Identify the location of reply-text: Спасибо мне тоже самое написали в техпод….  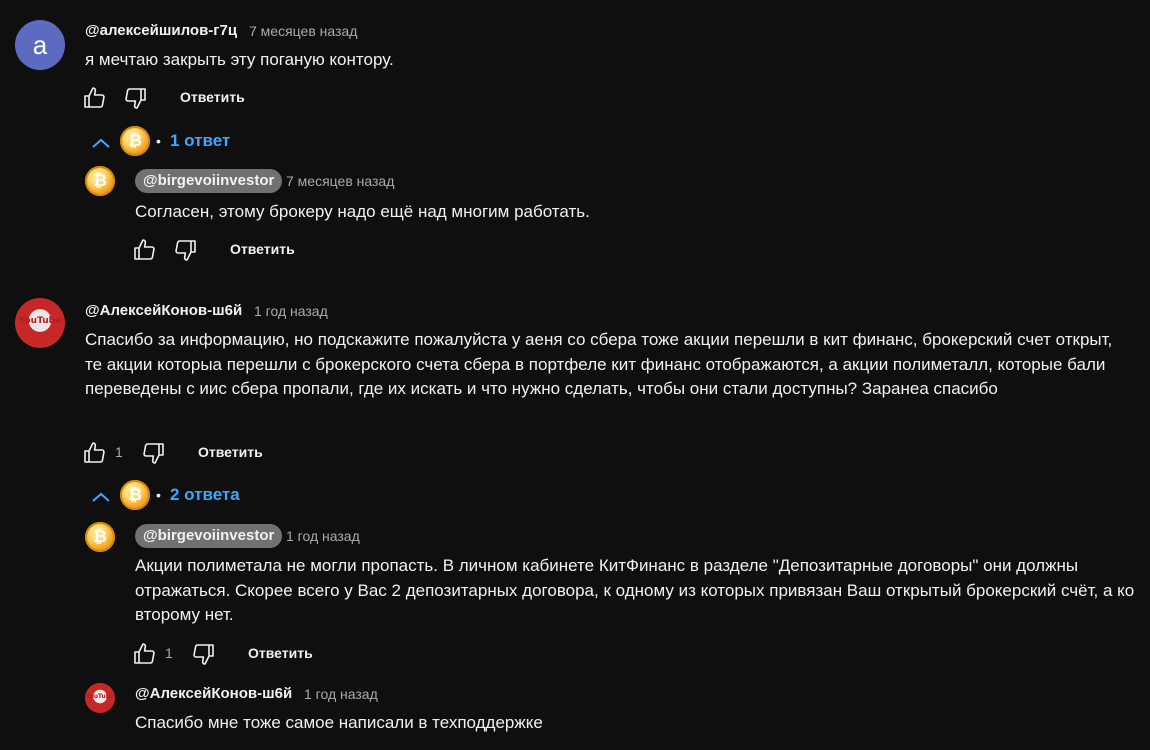
(339, 722).